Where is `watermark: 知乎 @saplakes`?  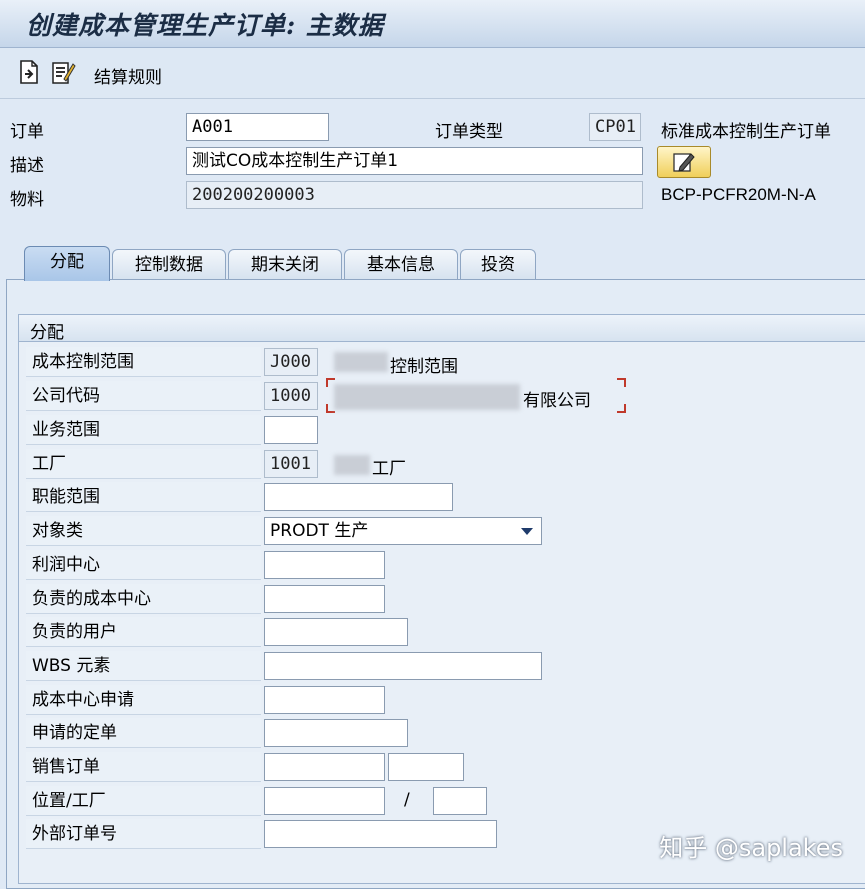
watermark: 知乎 @saplakes is located at coordinates (751, 848).